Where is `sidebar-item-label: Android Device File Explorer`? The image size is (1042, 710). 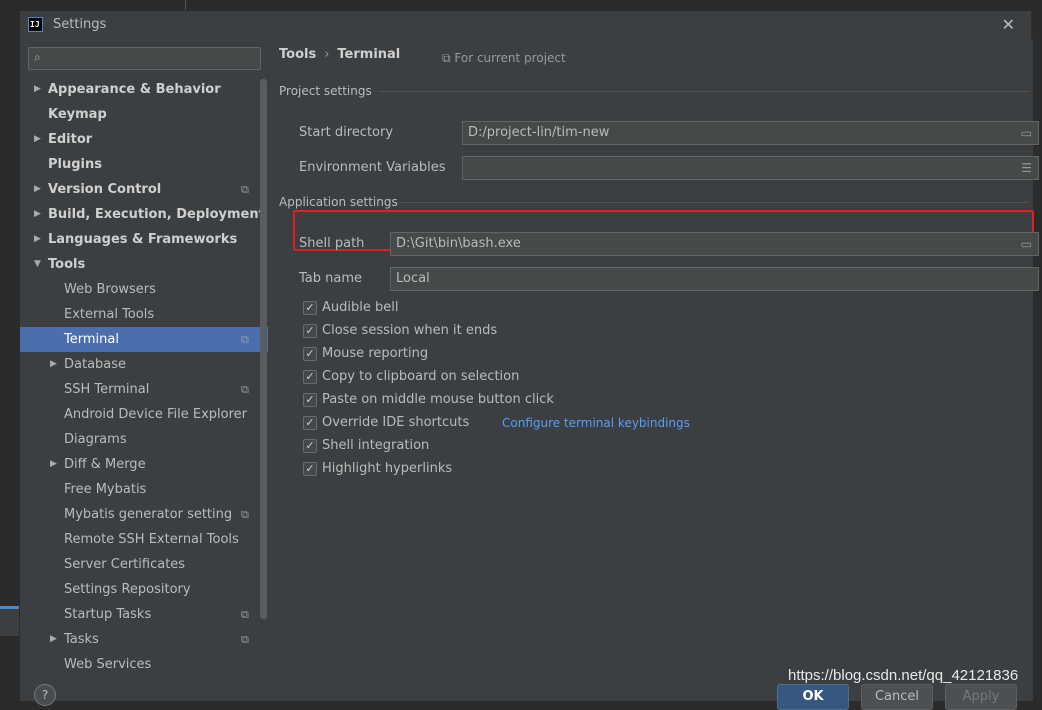 sidebar-item-label: Android Device File Explorer is located at coordinates (155, 414).